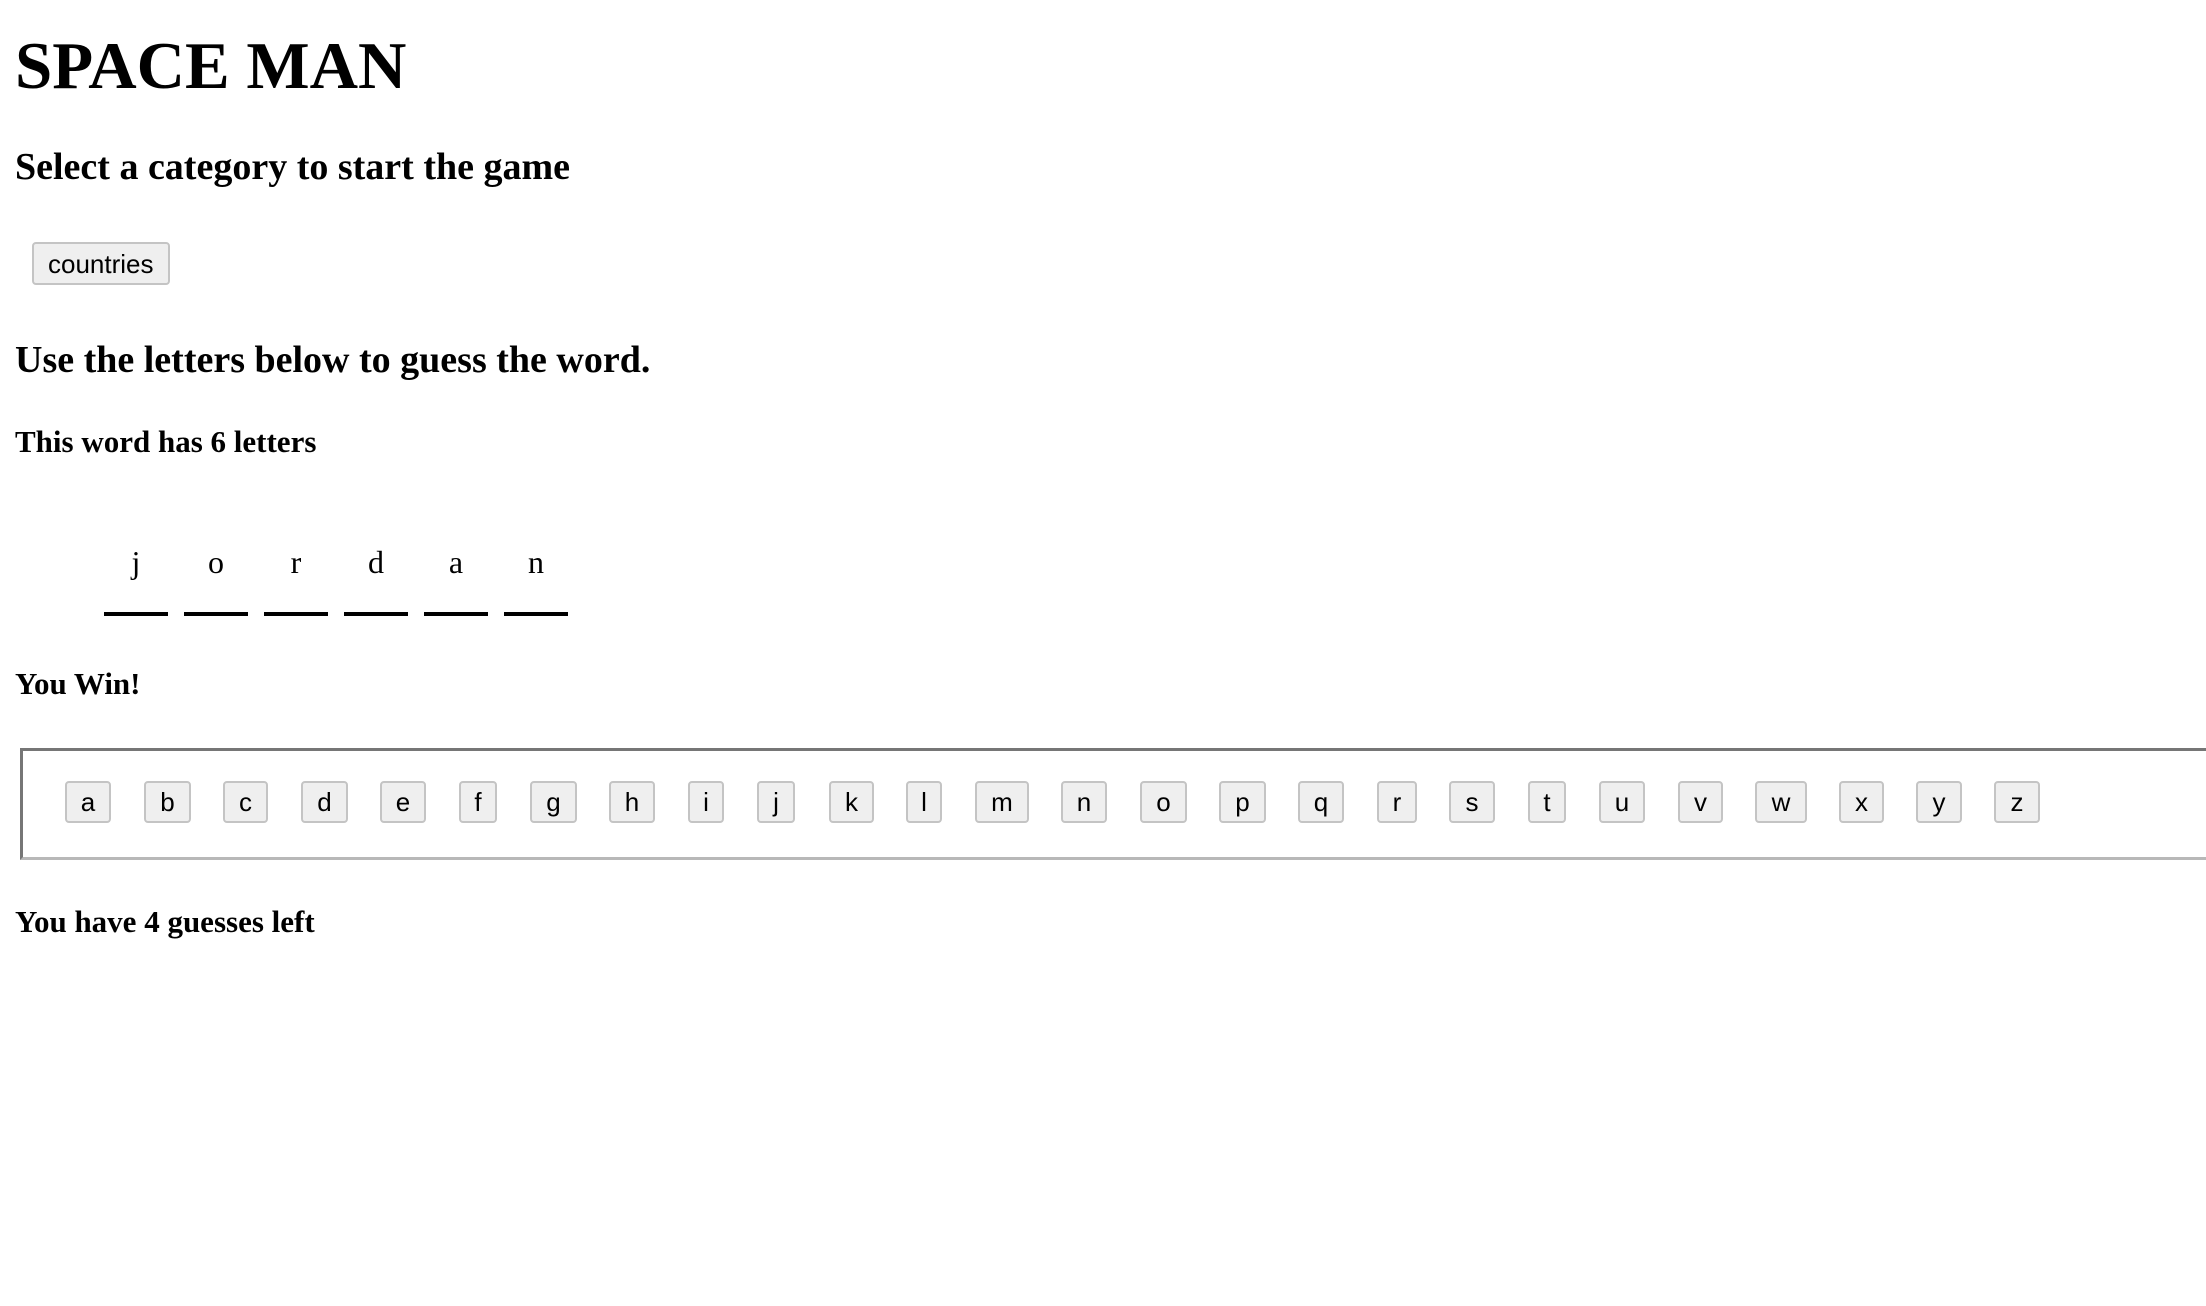 Image resolution: width=2206 pixels, height=1306 pixels. Describe the element at coordinates (324, 802) in the screenshot. I see `letter-key-d: d` at that location.